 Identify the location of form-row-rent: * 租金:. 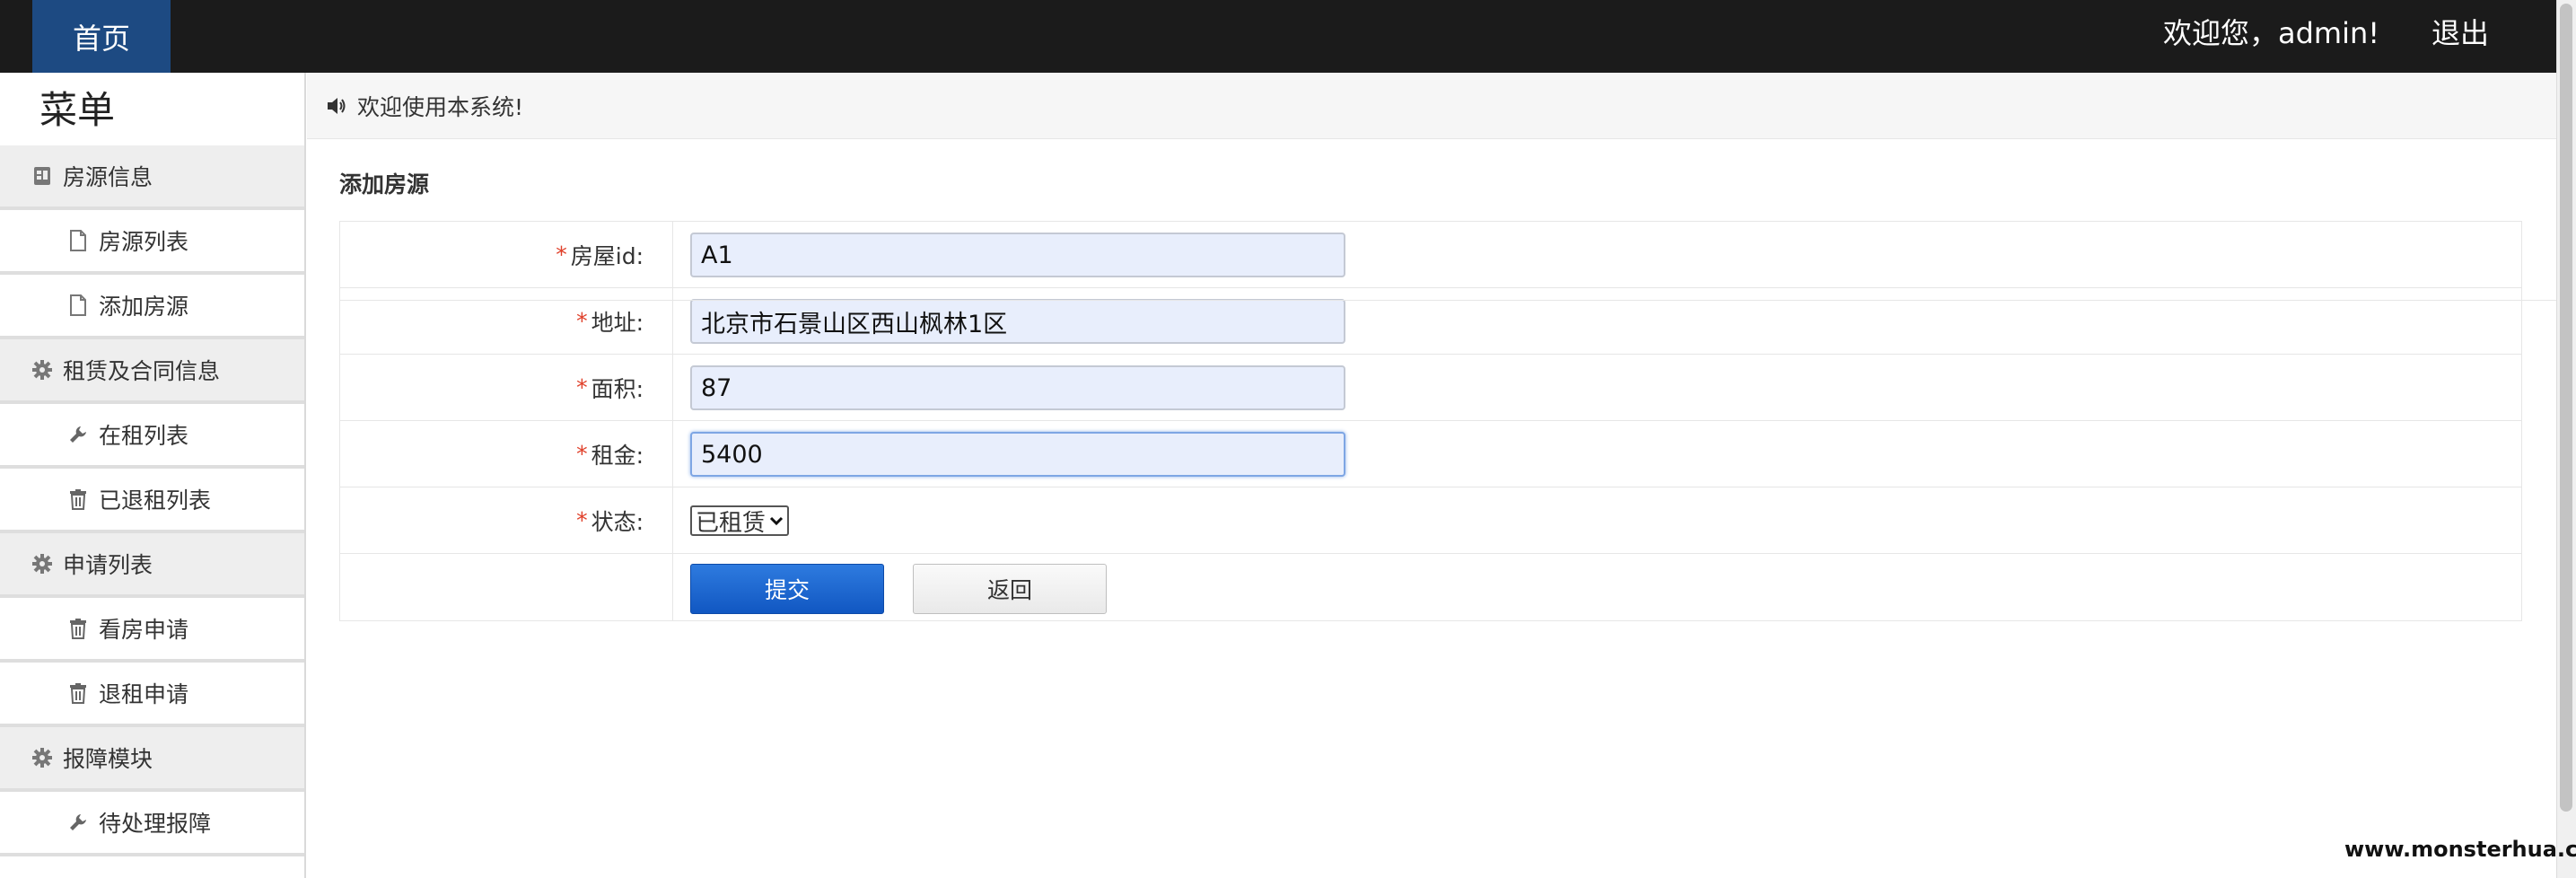
(1430, 454).